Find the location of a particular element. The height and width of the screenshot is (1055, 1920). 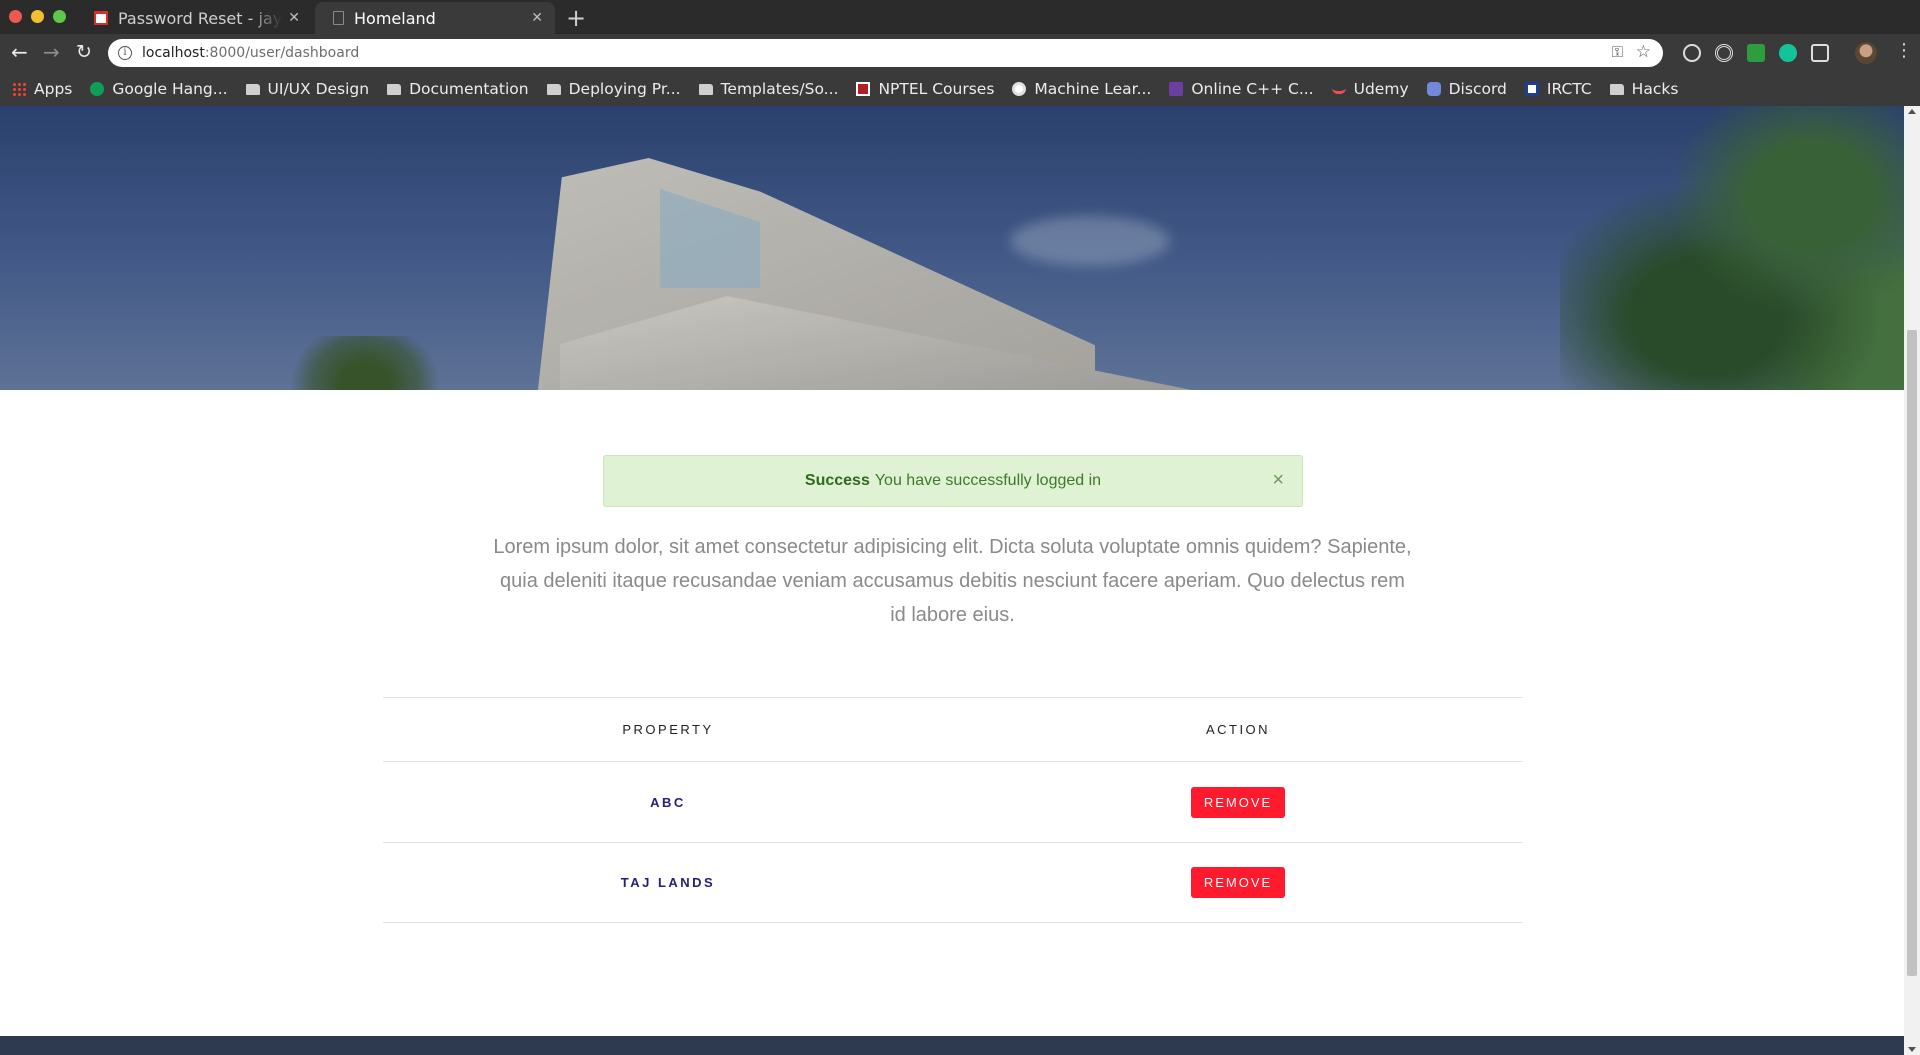

new-tab-button: + is located at coordinates (576, 18).